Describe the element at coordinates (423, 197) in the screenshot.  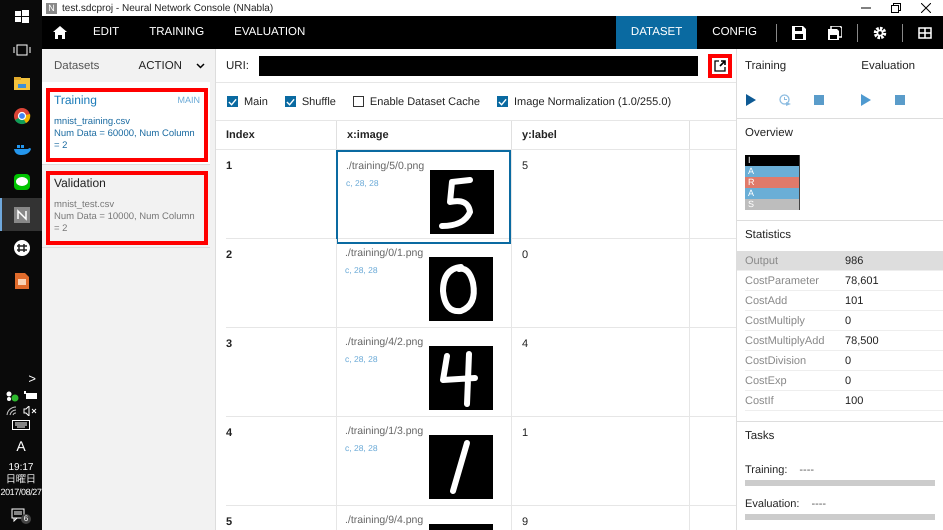
I see `image-cell: ./training/5/0.png c, 28, 28` at that location.